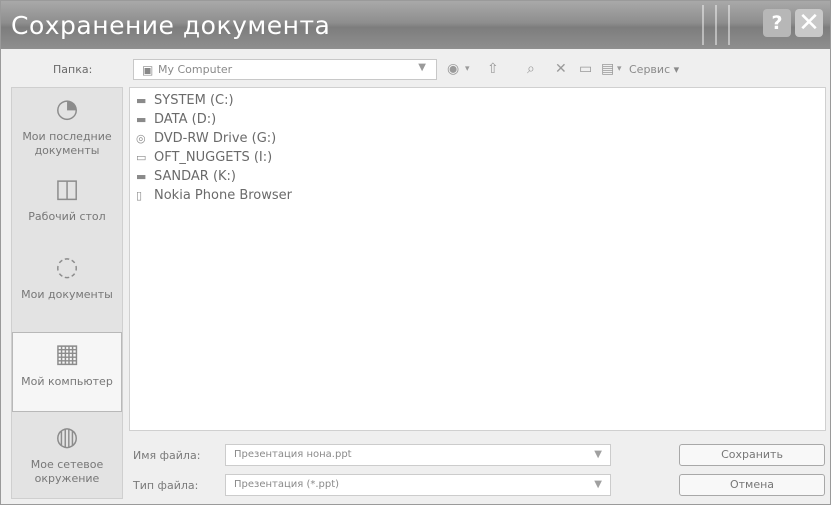 This screenshot has height=505, width=831. I want to click on title-decoration, so click(716, 25).